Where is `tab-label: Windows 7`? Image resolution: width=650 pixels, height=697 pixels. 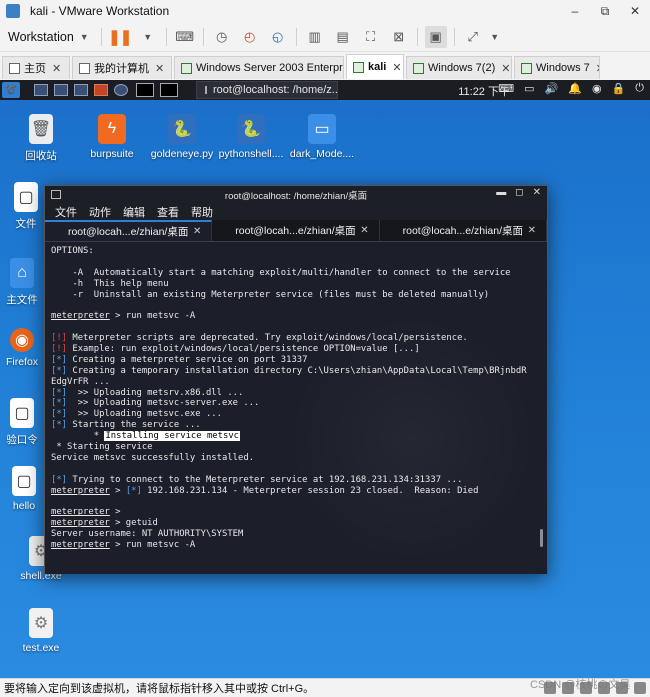
tab-label: Windows 7 is located at coordinates (563, 68).